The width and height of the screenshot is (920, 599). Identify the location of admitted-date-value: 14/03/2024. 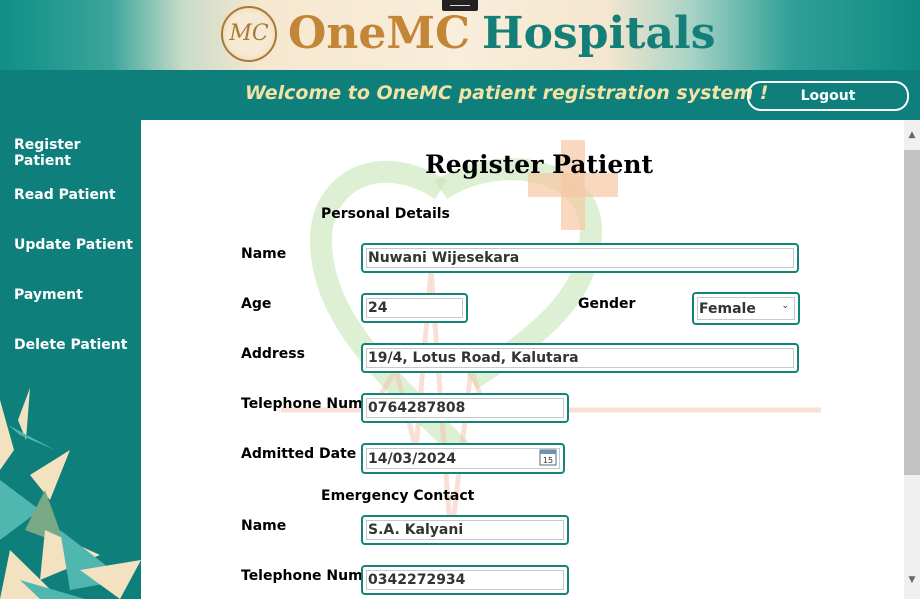
(412, 458).